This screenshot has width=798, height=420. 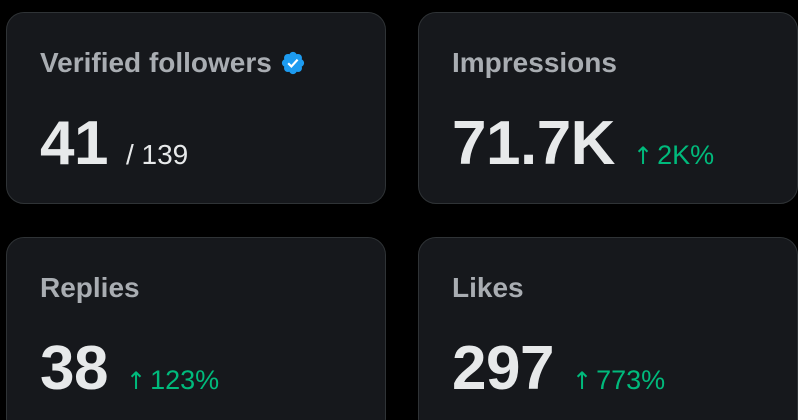 I want to click on value-row: 297 ↑ 773%, so click(x=558, y=369).